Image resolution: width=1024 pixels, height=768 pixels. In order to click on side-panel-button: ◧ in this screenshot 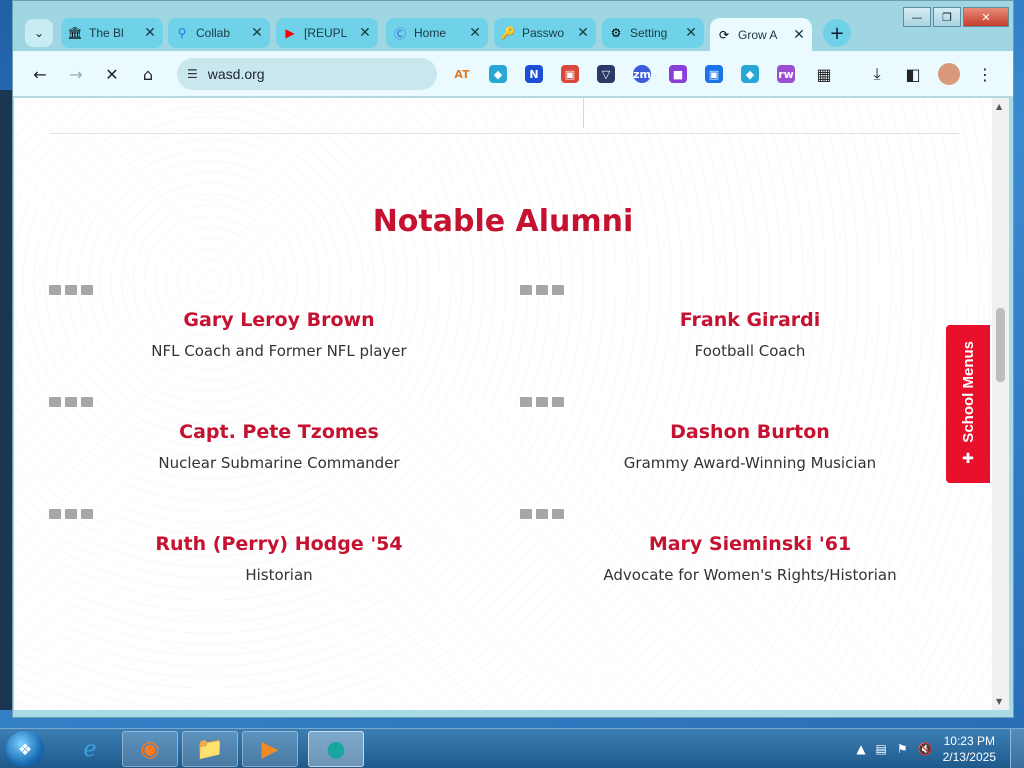, I will do `click(913, 74)`.